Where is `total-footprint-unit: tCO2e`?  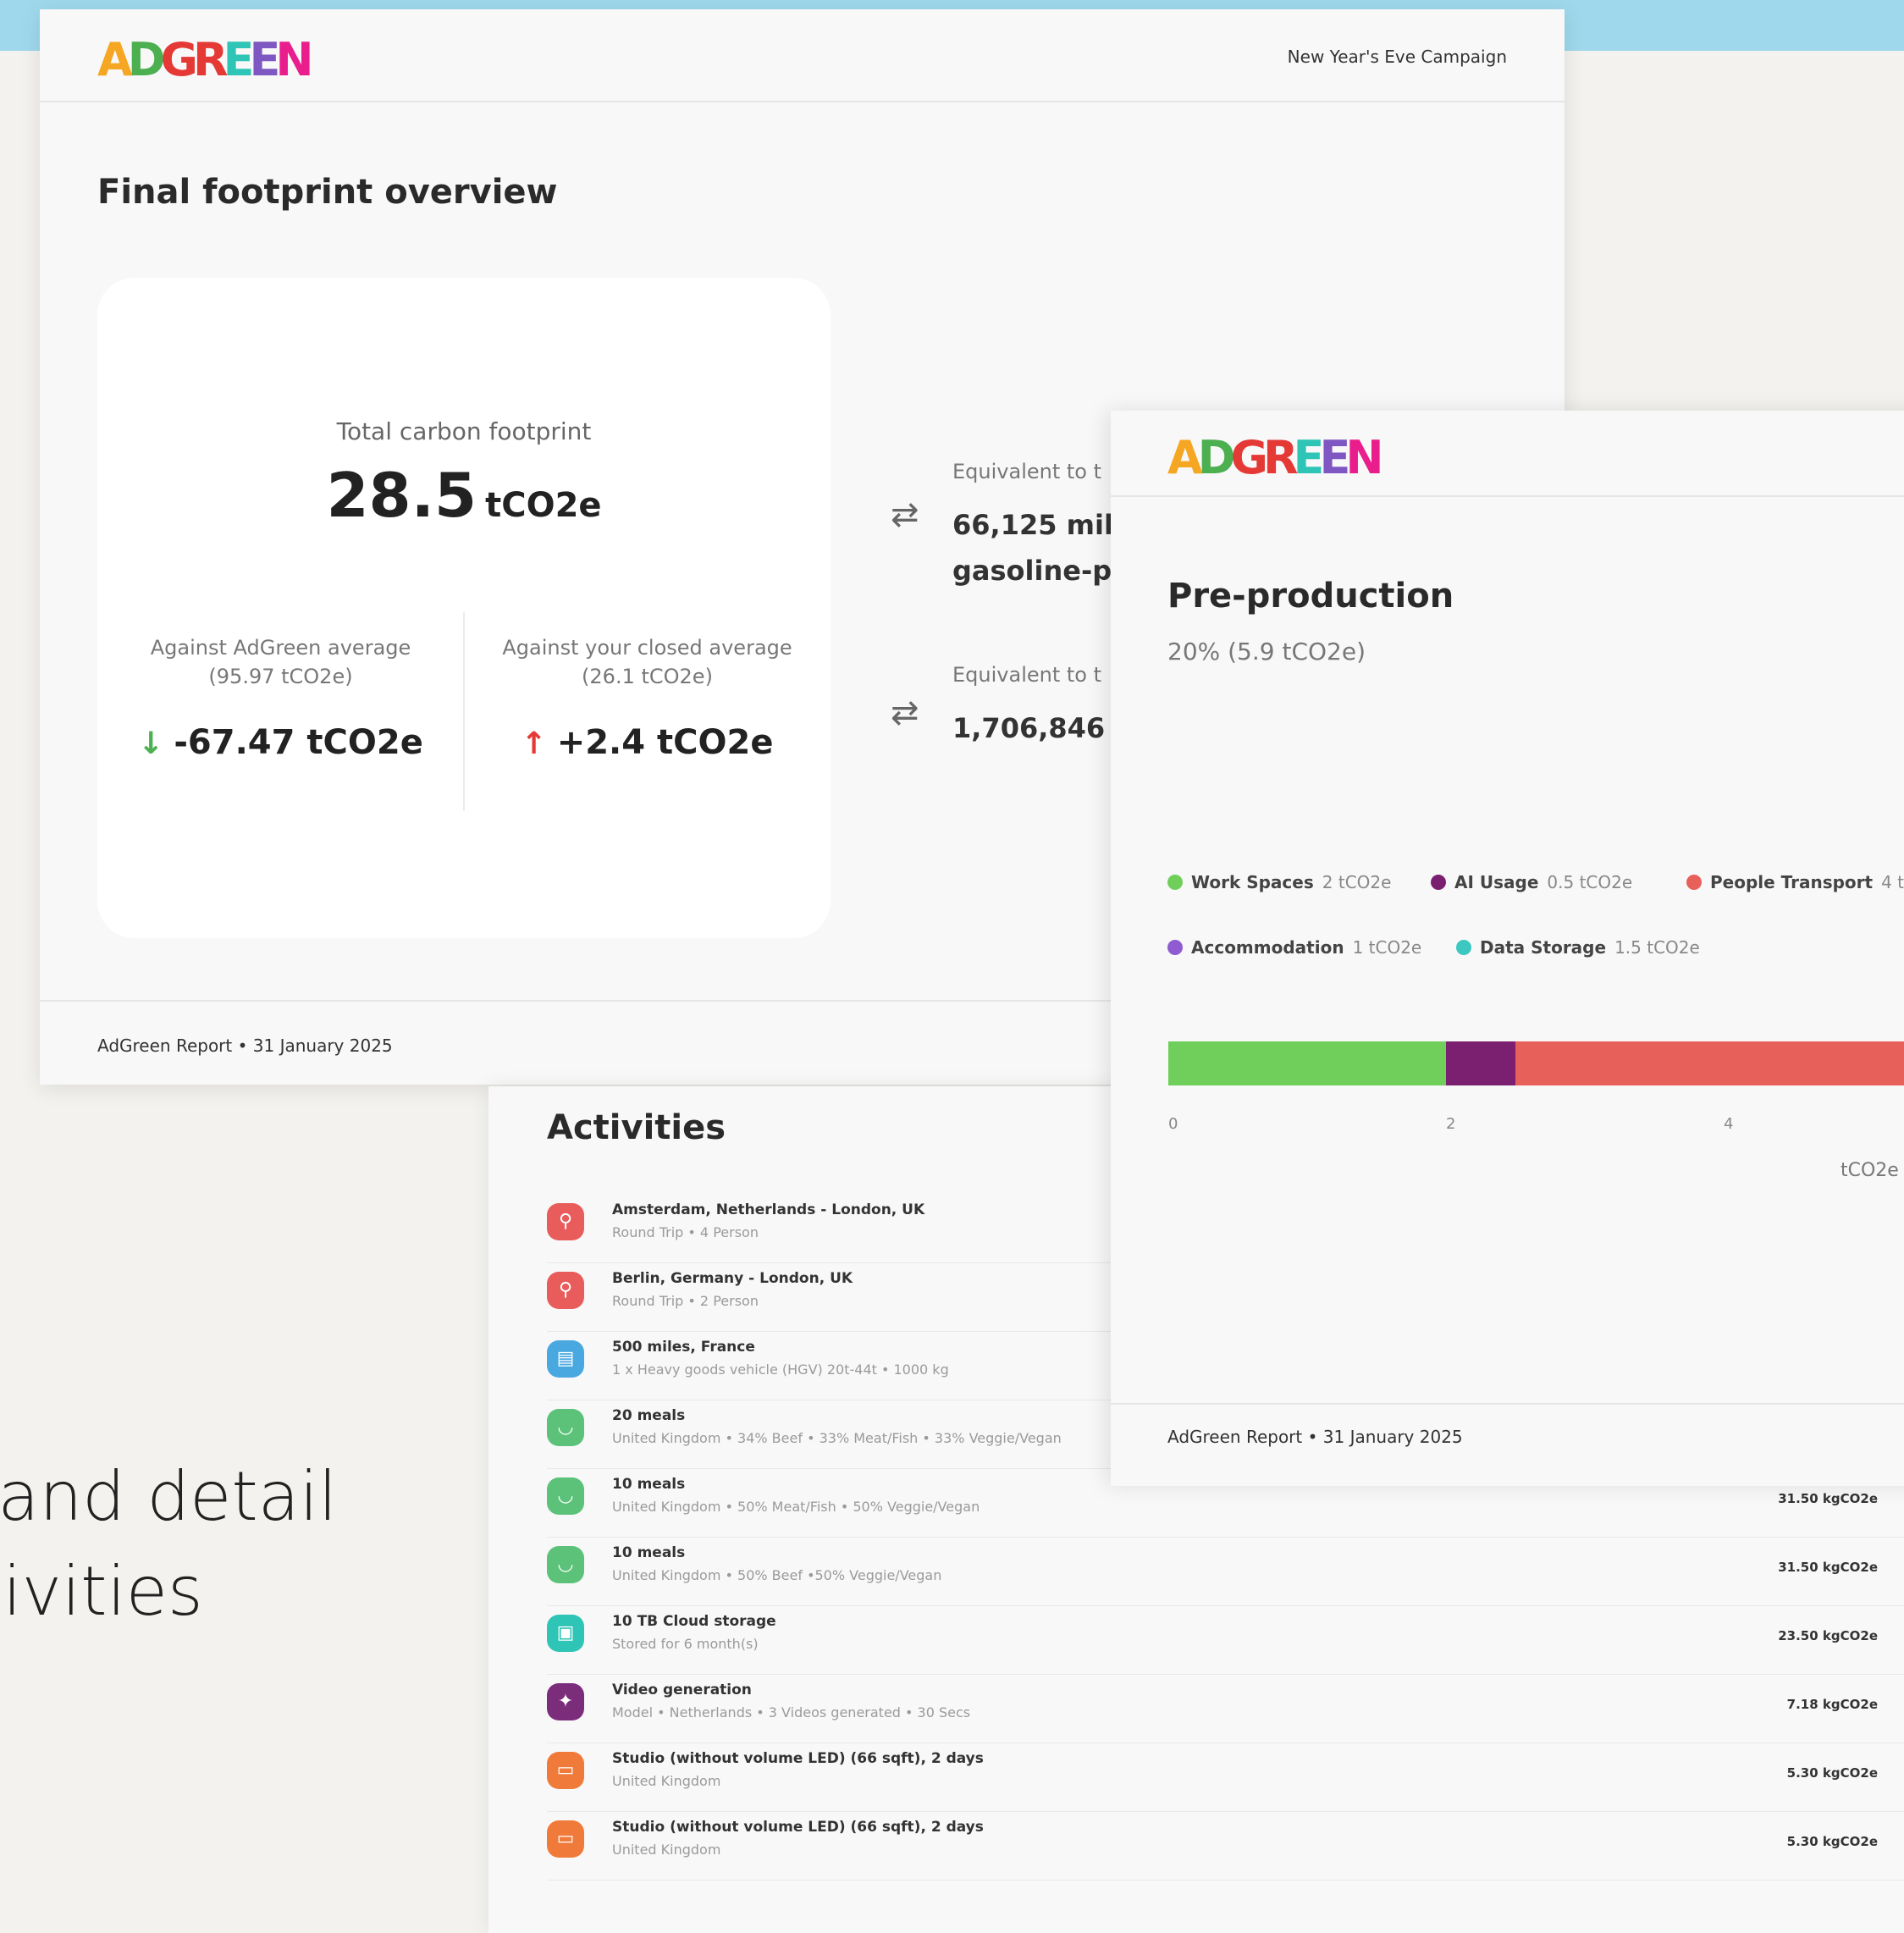 total-footprint-unit: tCO2e is located at coordinates (543, 506).